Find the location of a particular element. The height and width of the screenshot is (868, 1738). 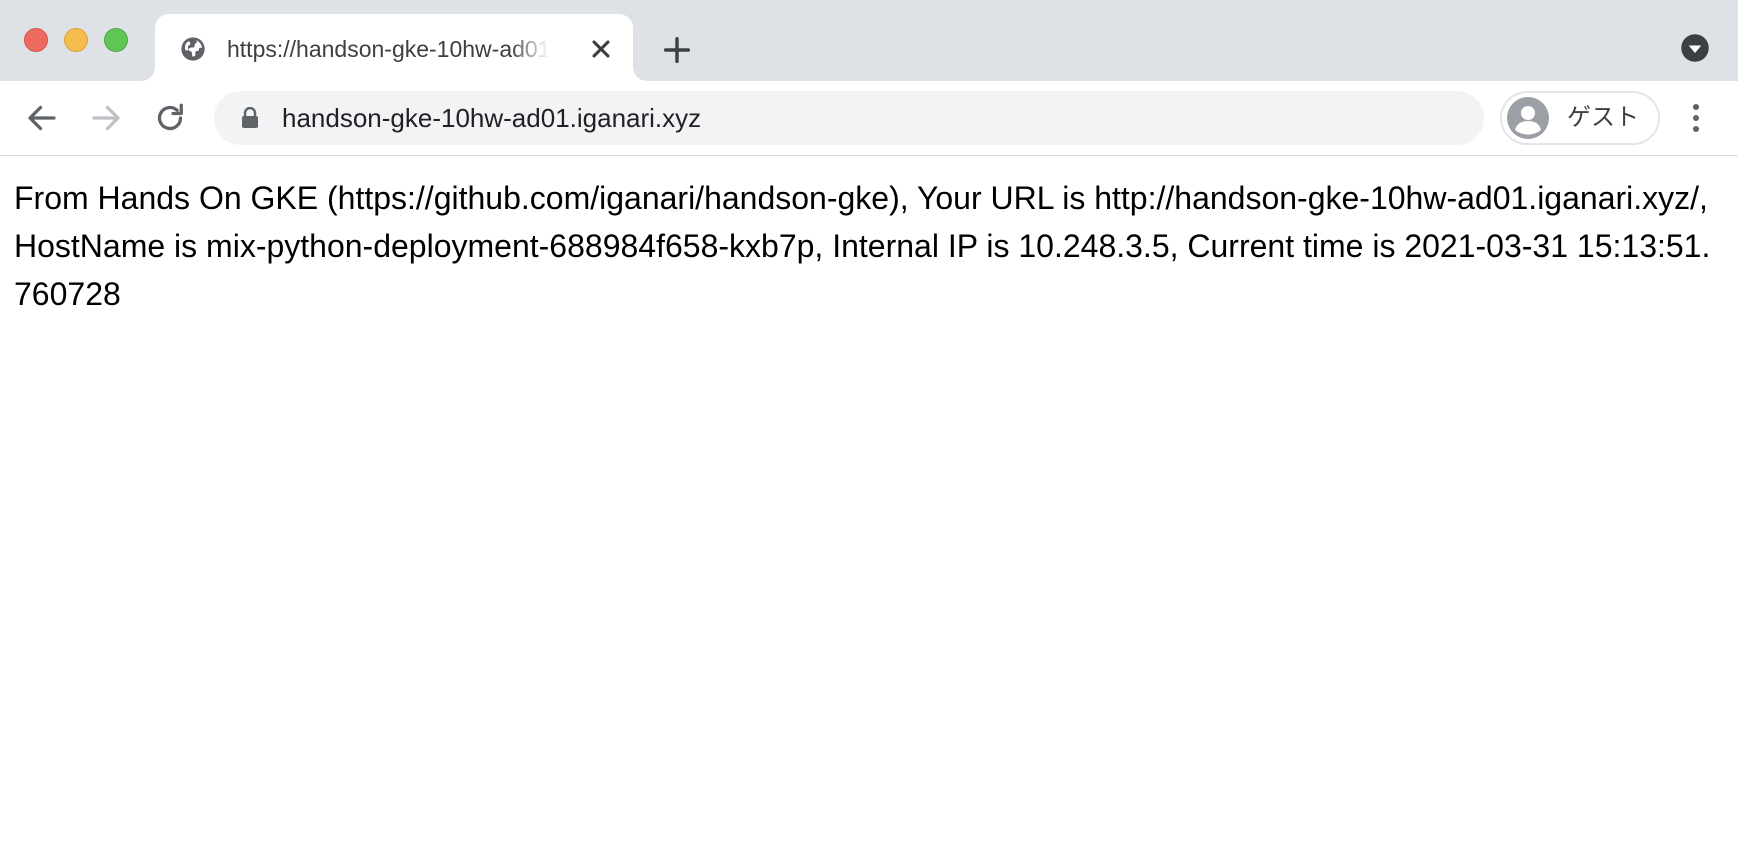

tab-search-icon is located at coordinates (1695, 48).